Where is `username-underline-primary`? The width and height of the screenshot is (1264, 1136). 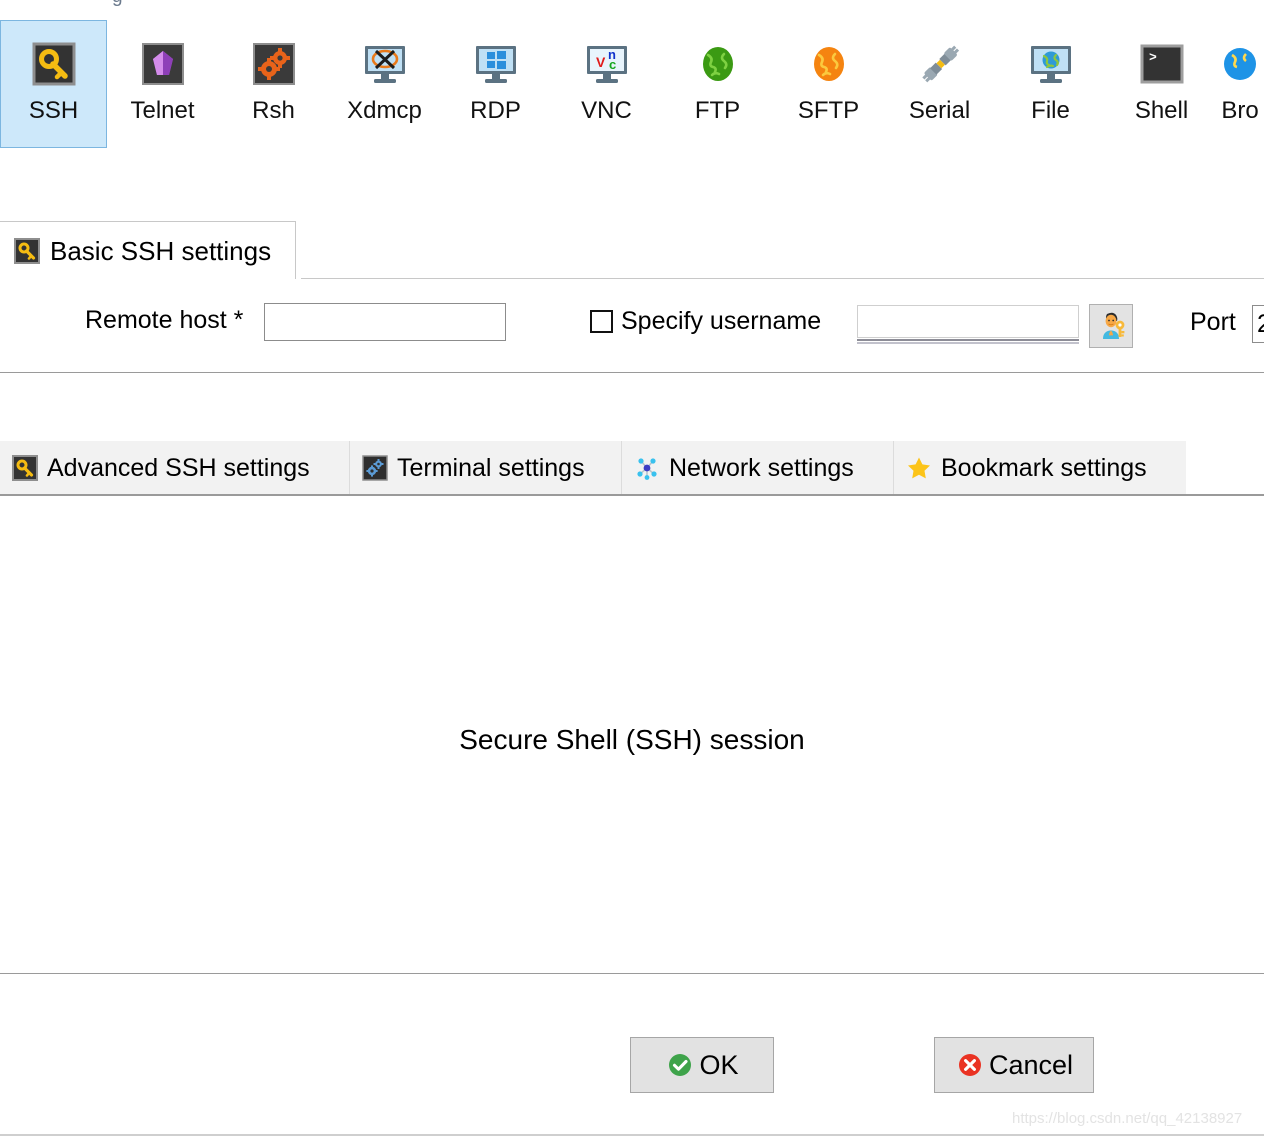 username-underline-primary is located at coordinates (968, 340).